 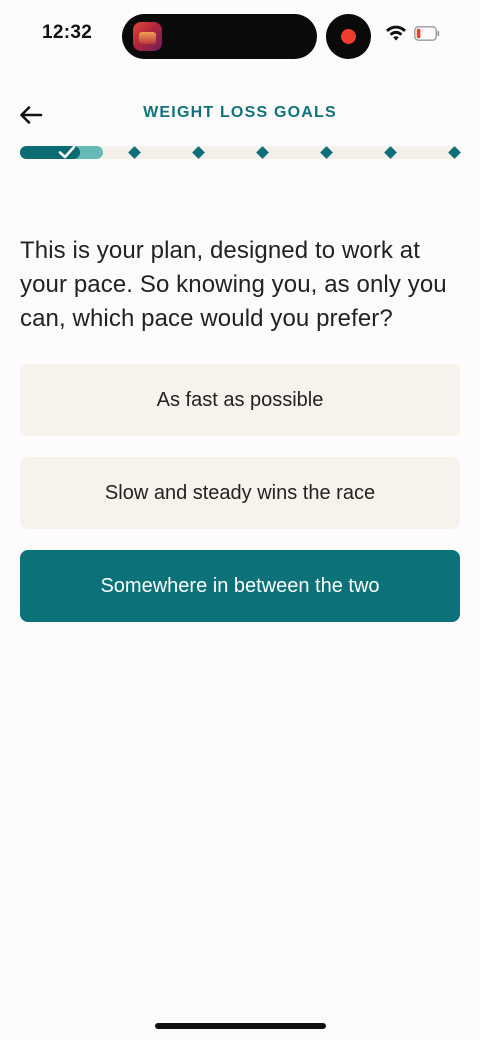 What do you see at coordinates (67, 32) in the screenshot?
I see `status-time: 12:32` at bounding box center [67, 32].